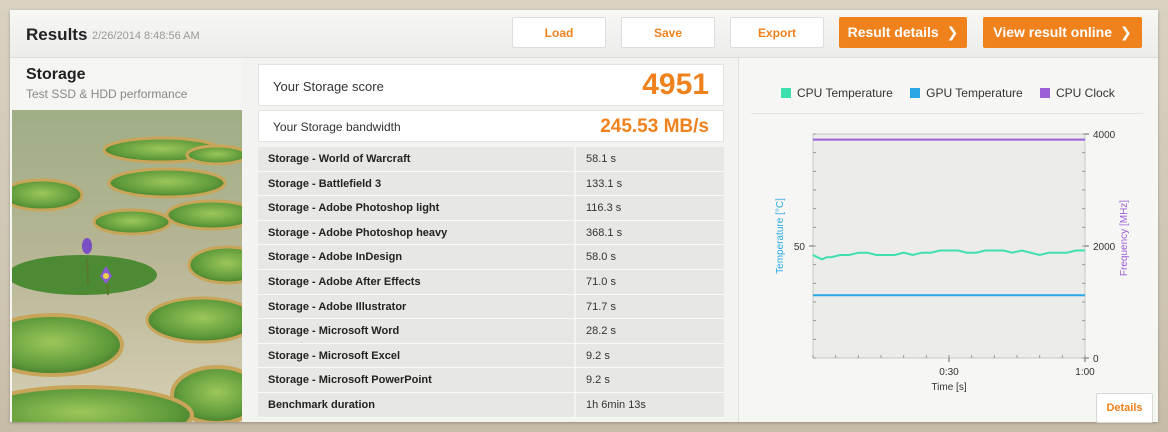  I want to click on table-row: Storage - Adobe InDesign 58.0 s, so click(491, 257).